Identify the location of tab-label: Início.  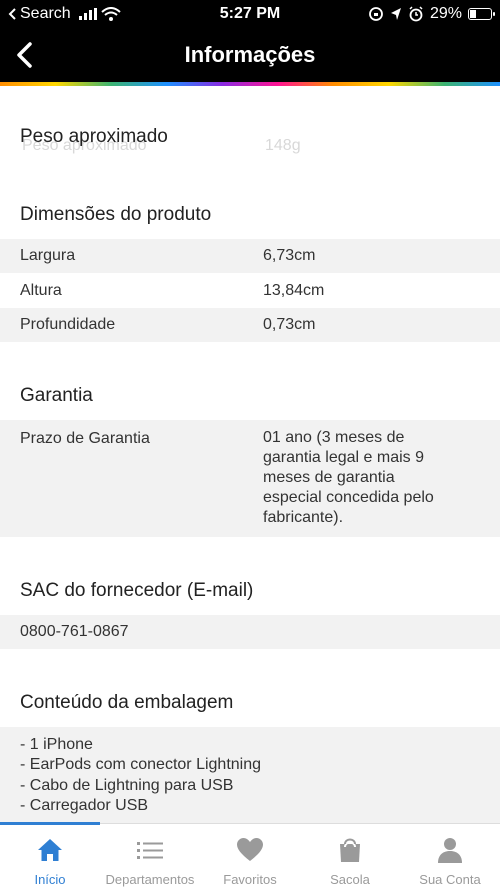
(50, 879).